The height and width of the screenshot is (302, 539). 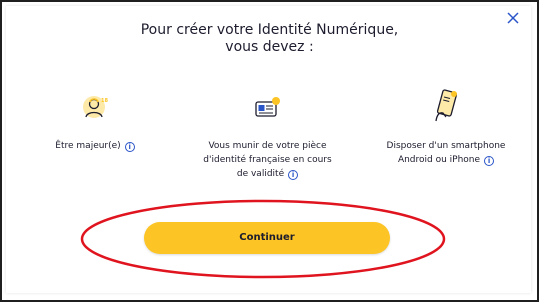 I want to click on modal-title-line-2: vous devez :, so click(x=269, y=47).